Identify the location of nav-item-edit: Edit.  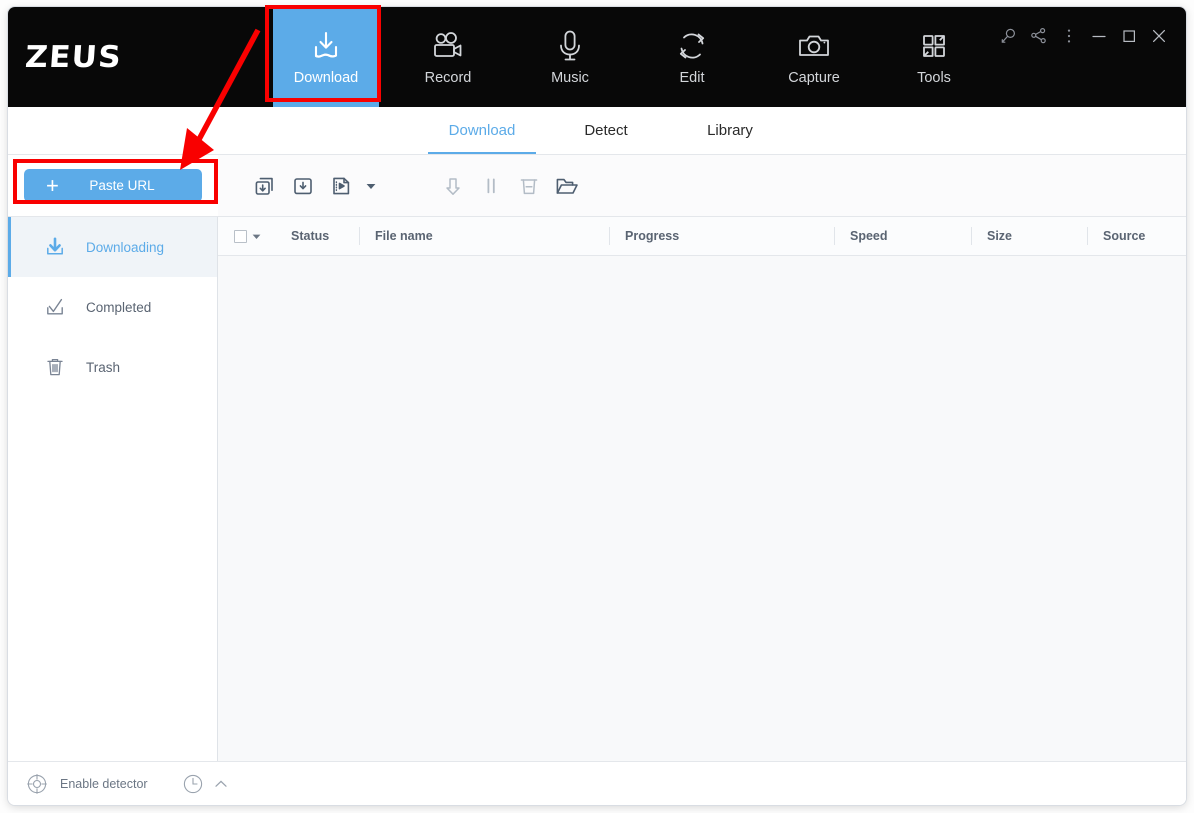
(692, 57).